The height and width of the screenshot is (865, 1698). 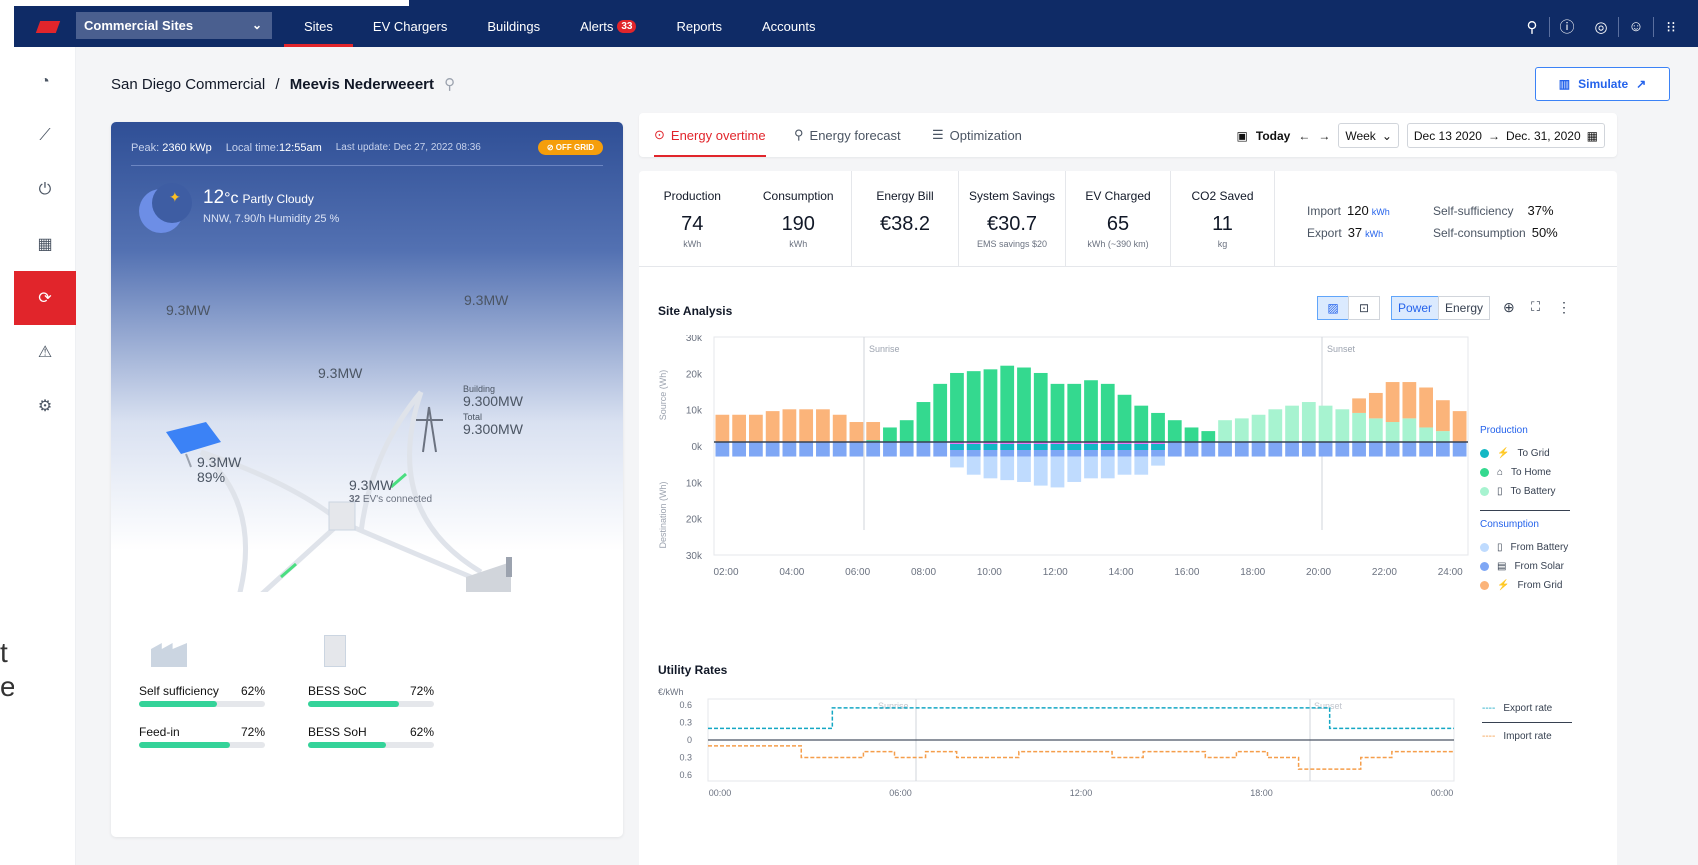 I want to click on table-view-icon: ⊡, so click(x=1364, y=308).